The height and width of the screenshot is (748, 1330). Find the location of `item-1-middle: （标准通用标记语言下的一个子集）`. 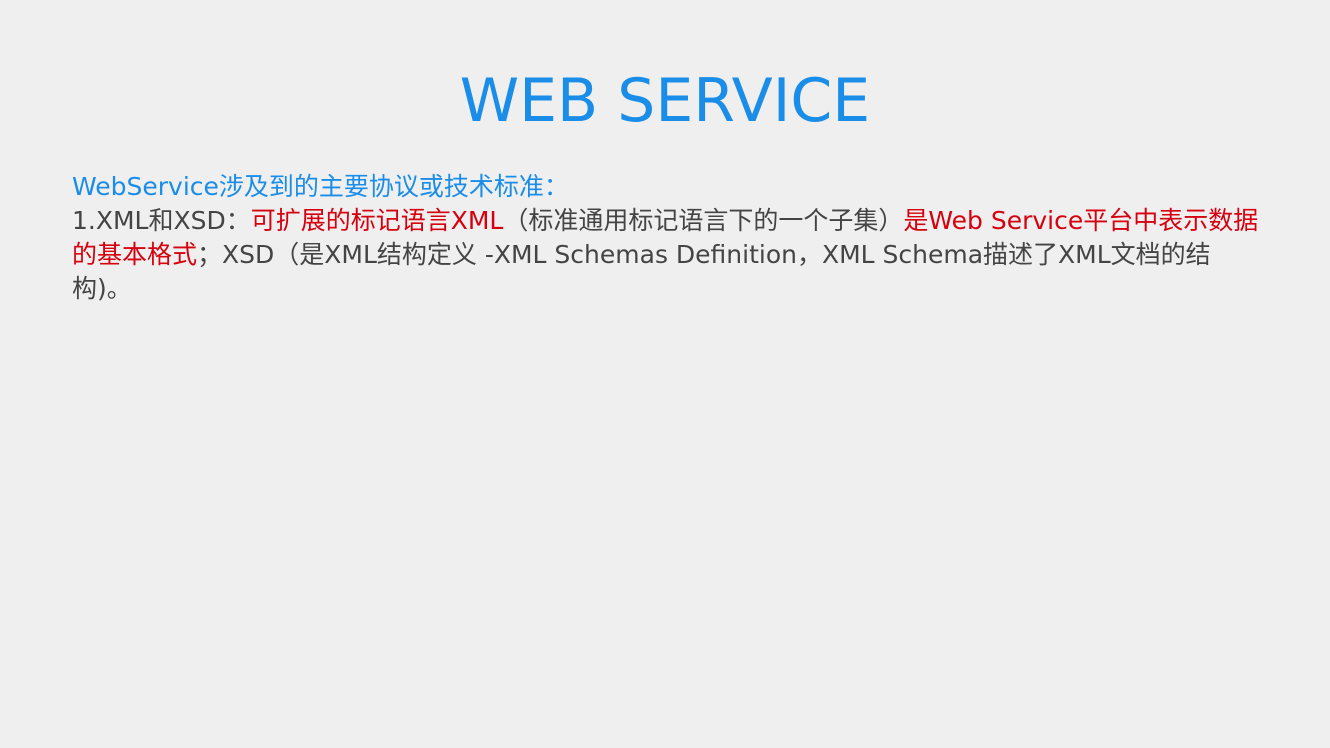

item-1-middle: （标准通用标记语言下的一个子集） is located at coordinates (703, 220).